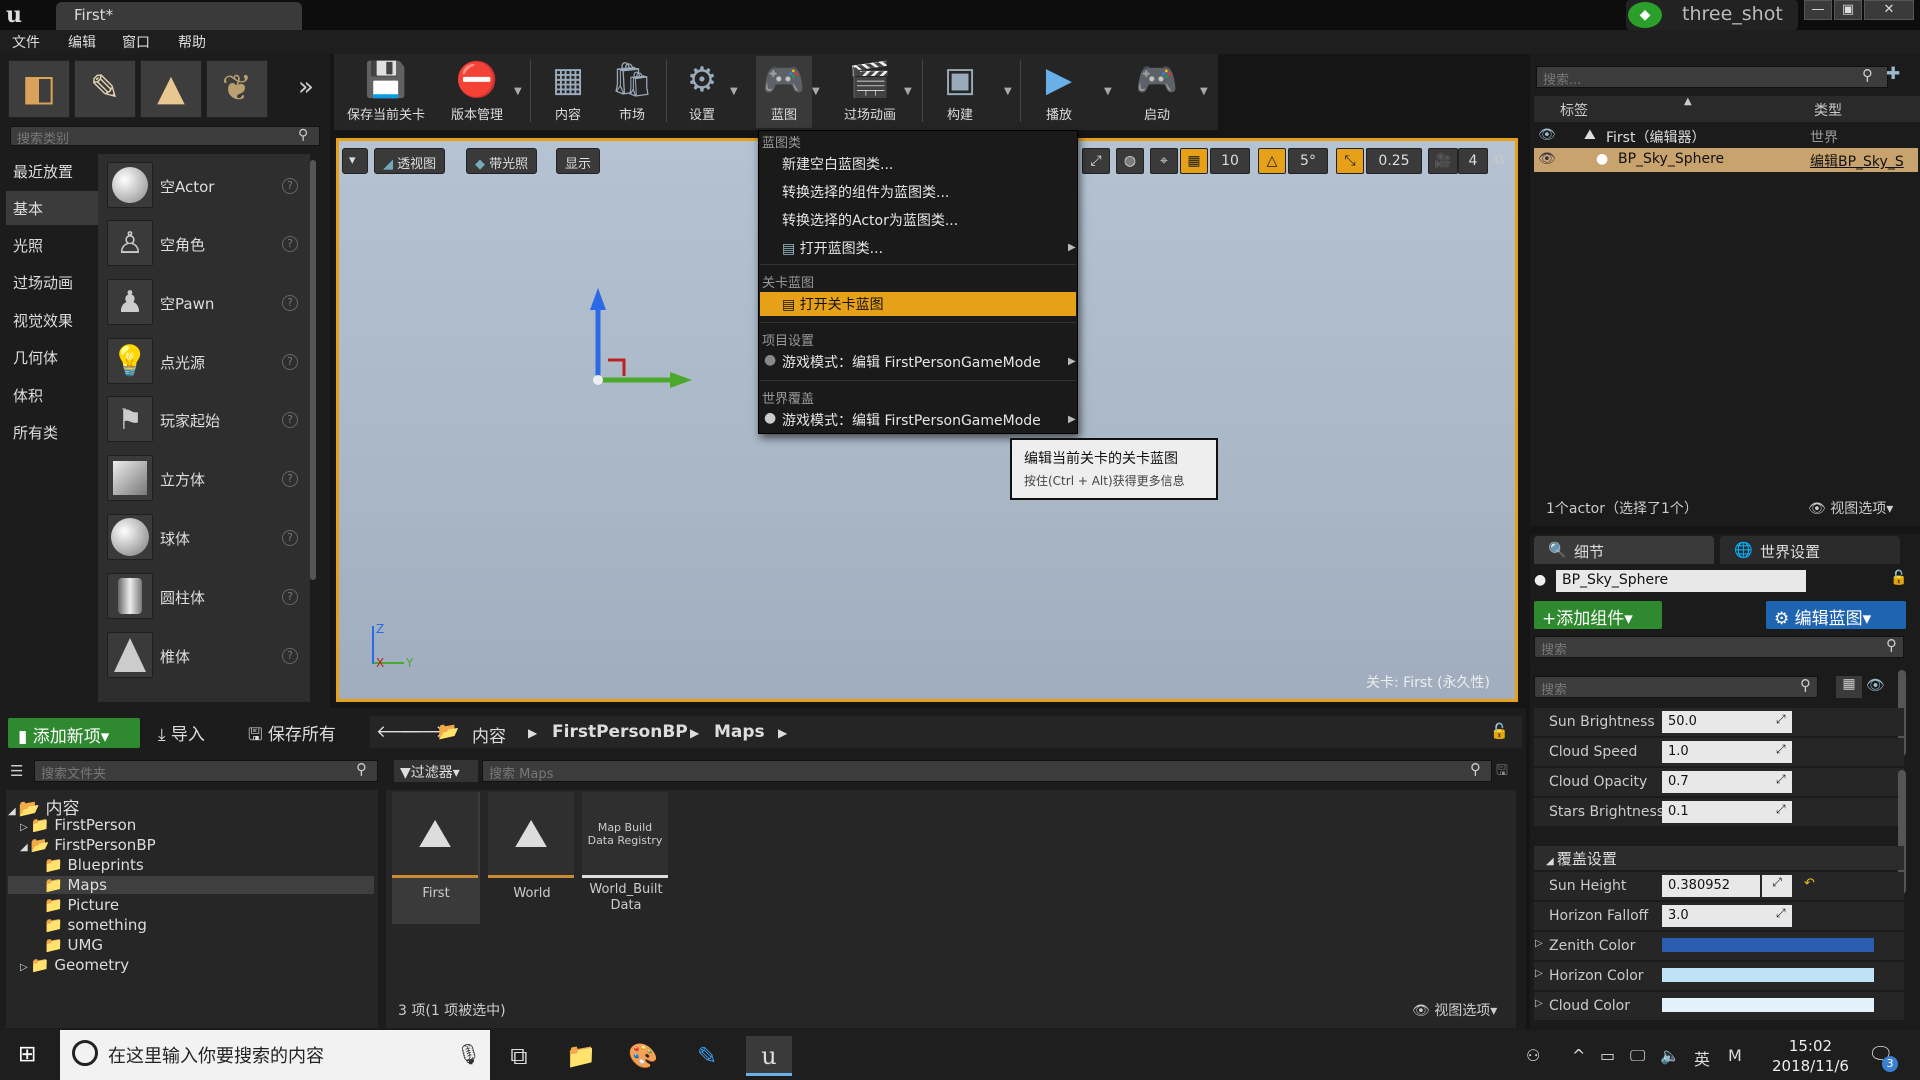 The image size is (1920, 1080). What do you see at coordinates (1443, 161) in the screenshot?
I see `camera-speed-icon: 🎥` at bounding box center [1443, 161].